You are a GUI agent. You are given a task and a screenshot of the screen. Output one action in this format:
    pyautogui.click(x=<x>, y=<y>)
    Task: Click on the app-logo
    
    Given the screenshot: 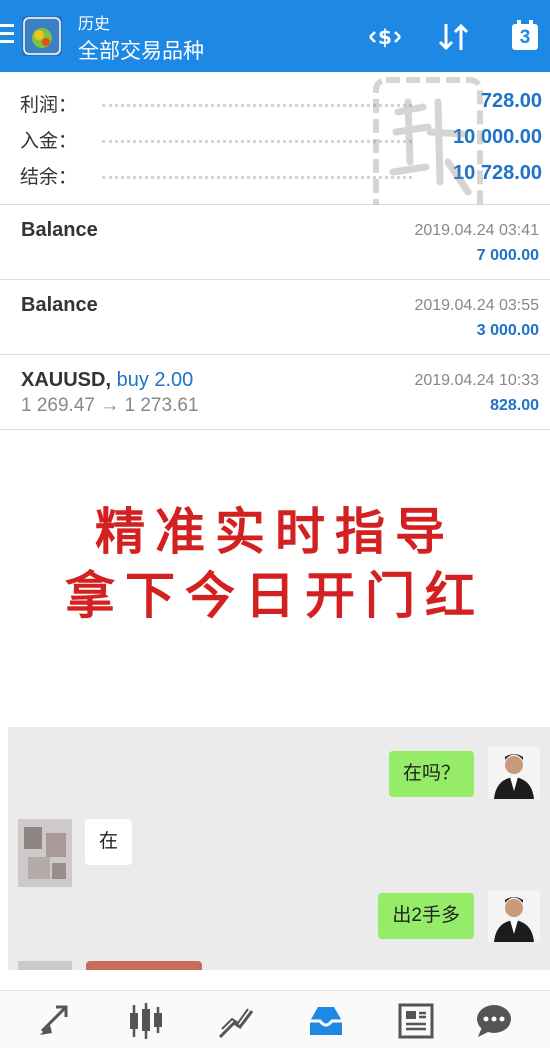 What is the action you would take?
    pyautogui.click(x=42, y=36)
    